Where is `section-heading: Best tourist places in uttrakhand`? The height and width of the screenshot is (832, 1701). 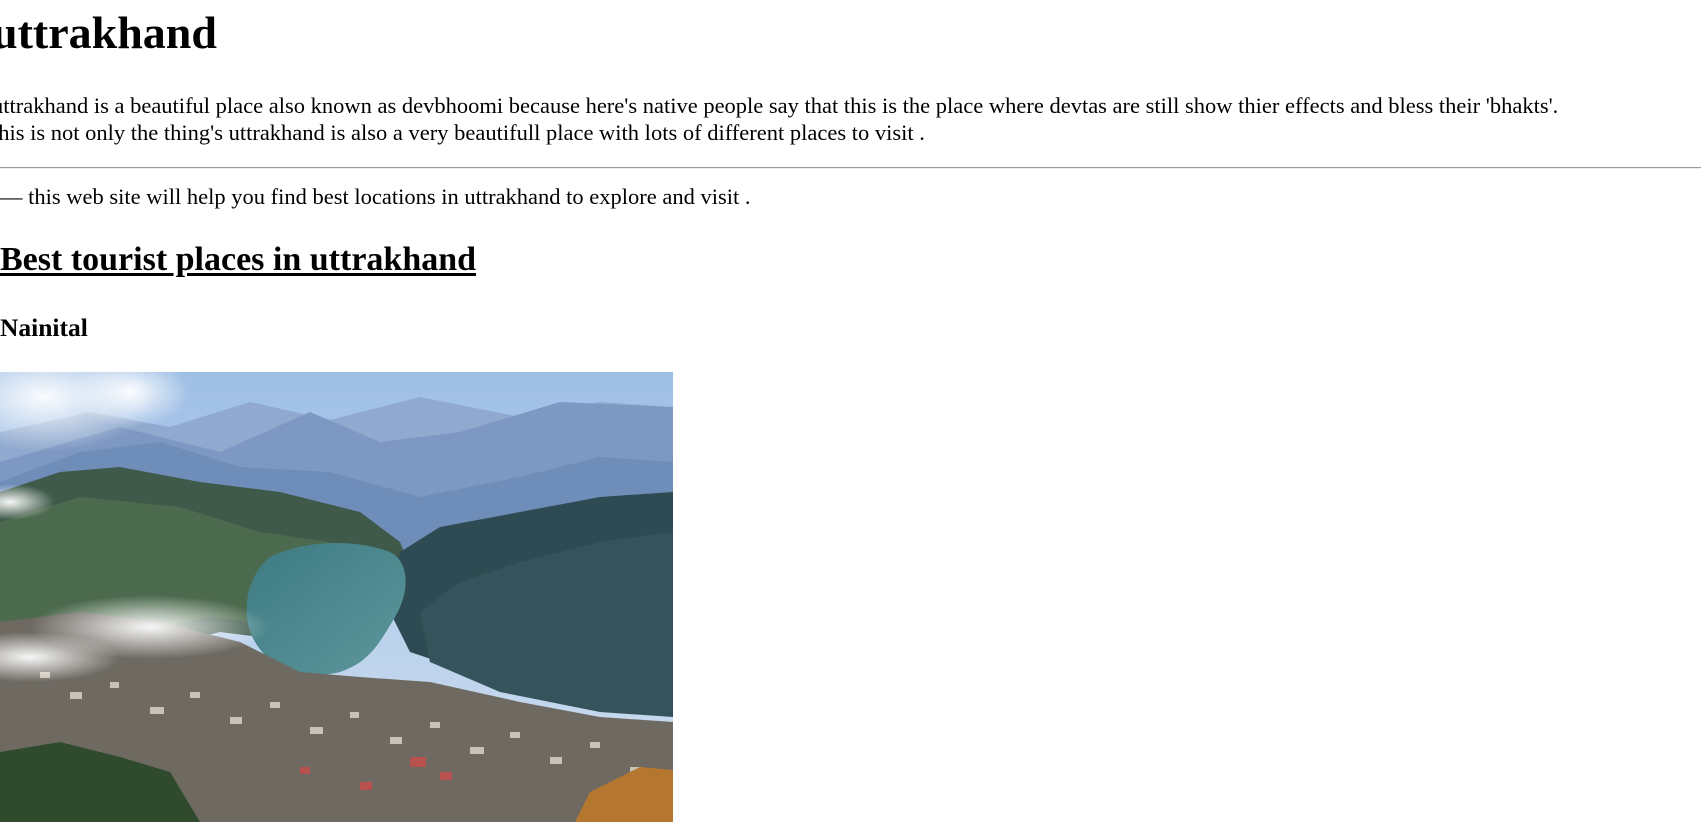
section-heading: Best tourist places in uttrakhand is located at coordinates (238, 259).